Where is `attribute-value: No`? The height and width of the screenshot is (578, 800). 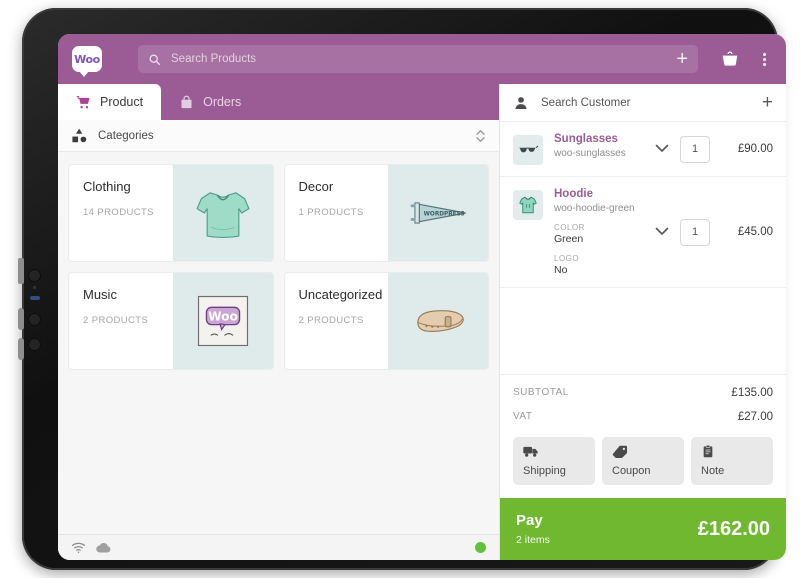 attribute-value: No is located at coordinates (561, 270).